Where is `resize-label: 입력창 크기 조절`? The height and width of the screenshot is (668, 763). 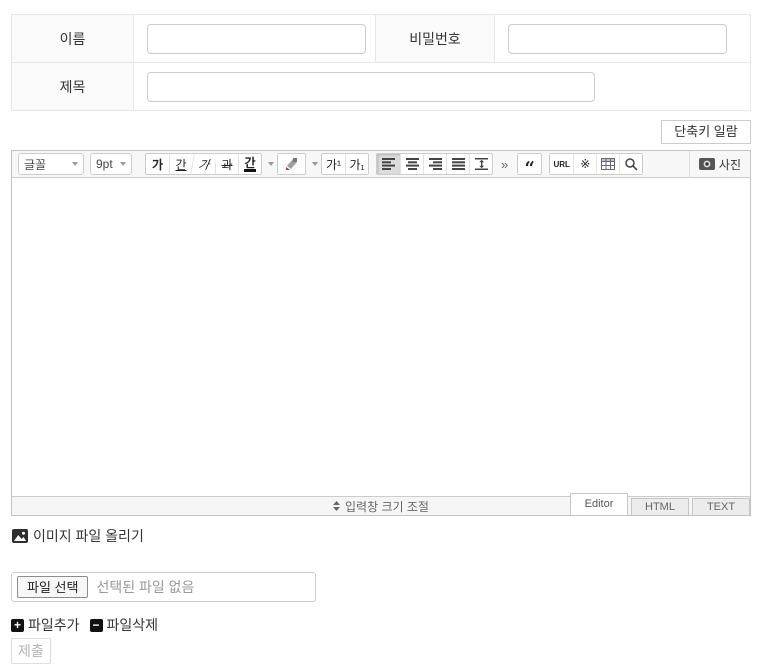
resize-label: 입력창 크기 조절 is located at coordinates (387, 506).